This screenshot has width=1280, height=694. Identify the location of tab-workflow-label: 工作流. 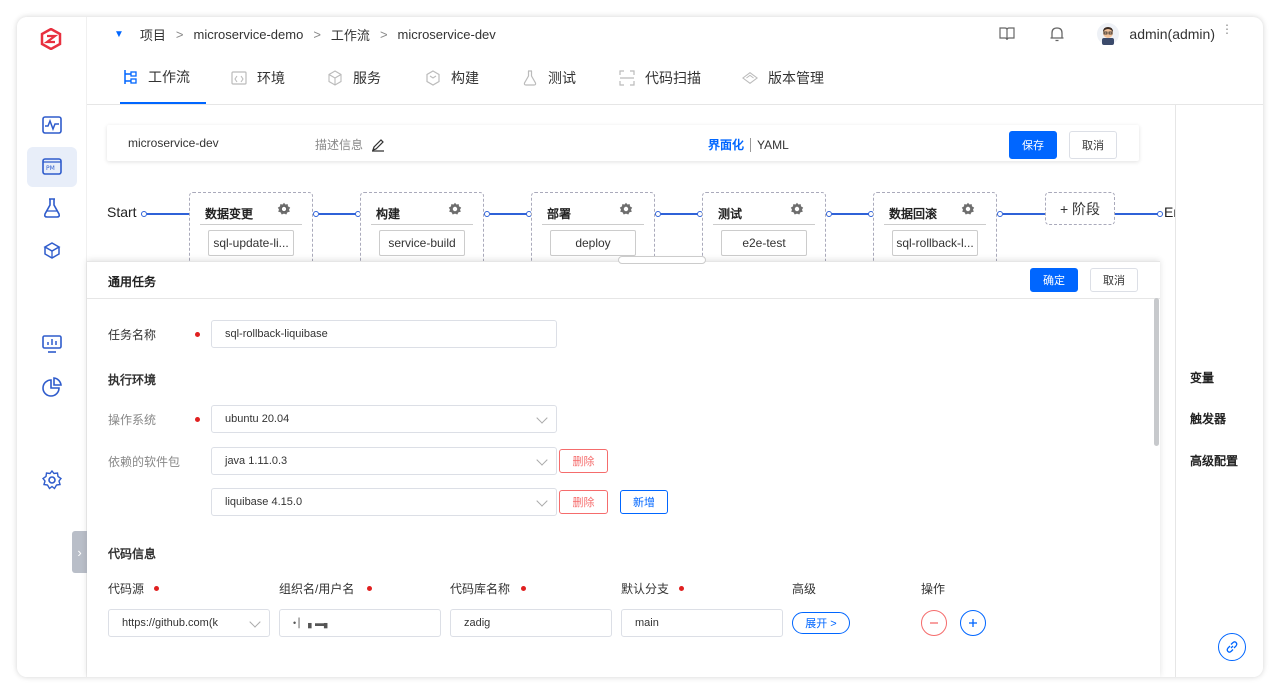
(169, 76).